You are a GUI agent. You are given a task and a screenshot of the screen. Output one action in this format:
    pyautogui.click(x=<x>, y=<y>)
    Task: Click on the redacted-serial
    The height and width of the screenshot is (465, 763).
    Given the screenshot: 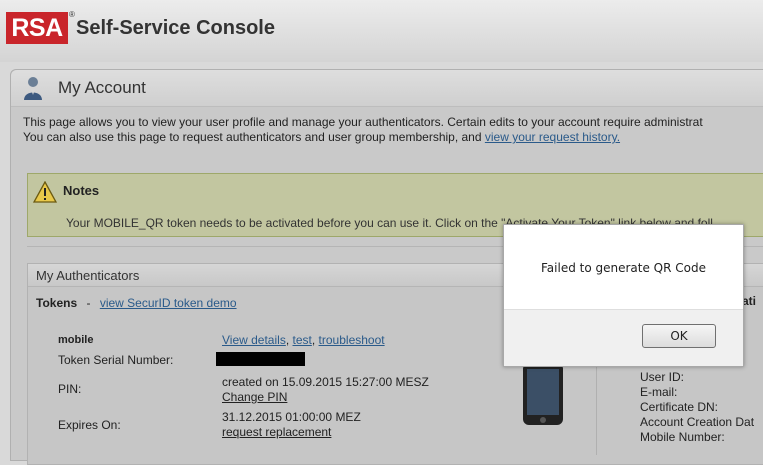 What is the action you would take?
    pyautogui.click(x=260, y=359)
    